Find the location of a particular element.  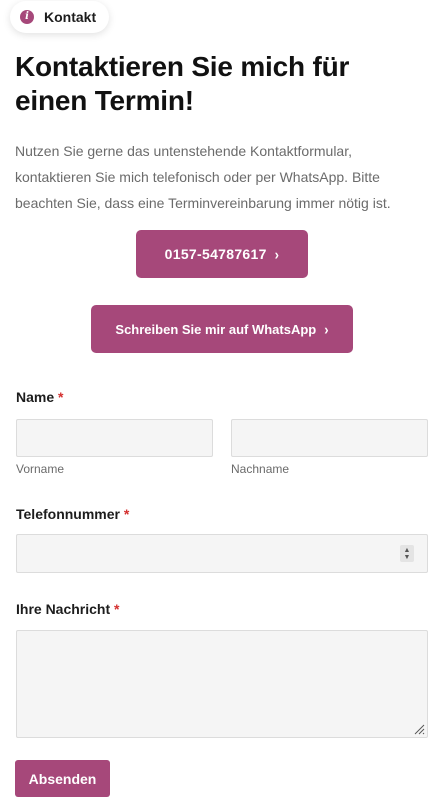

message-label: Ihre Nachricht * is located at coordinates (67, 609).